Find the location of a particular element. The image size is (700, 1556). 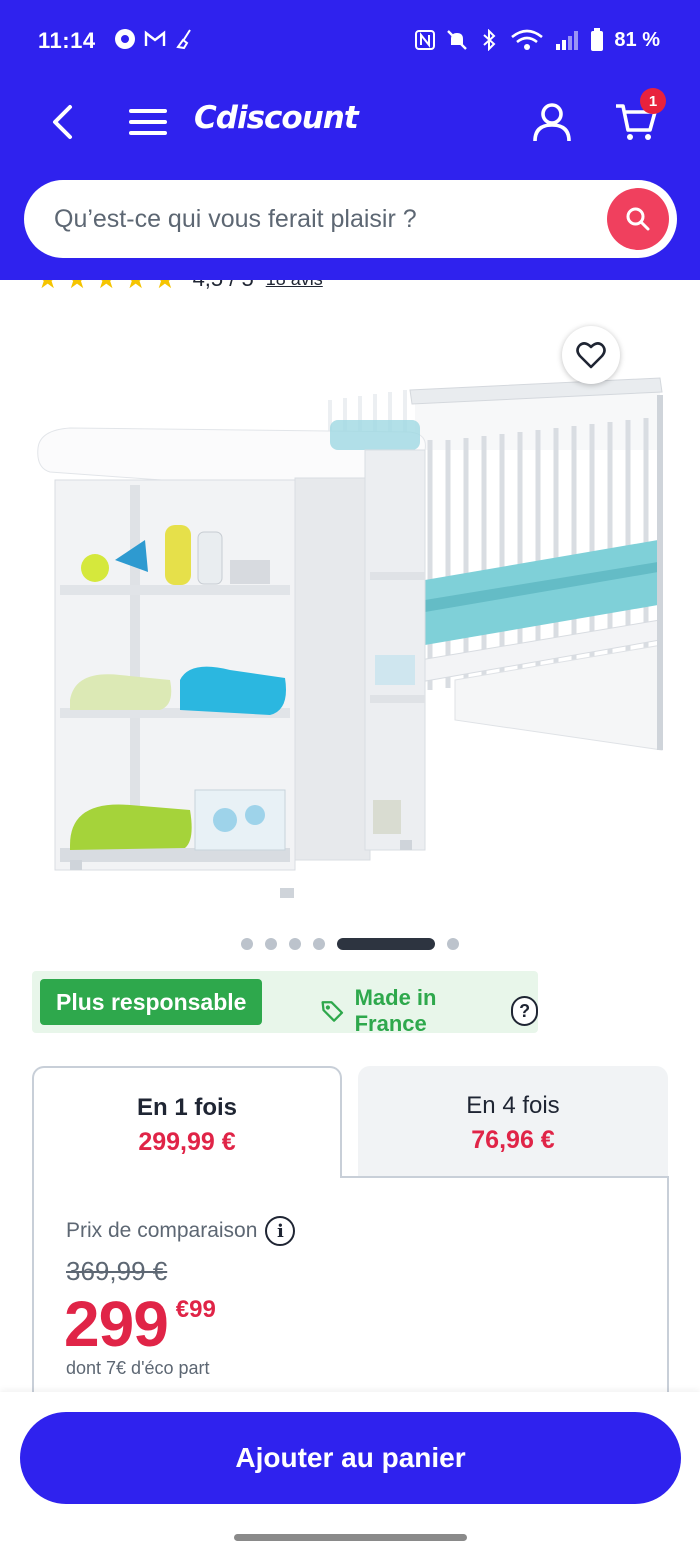

comparison-label-text: Prix de comparaison is located at coordinates (162, 1230).